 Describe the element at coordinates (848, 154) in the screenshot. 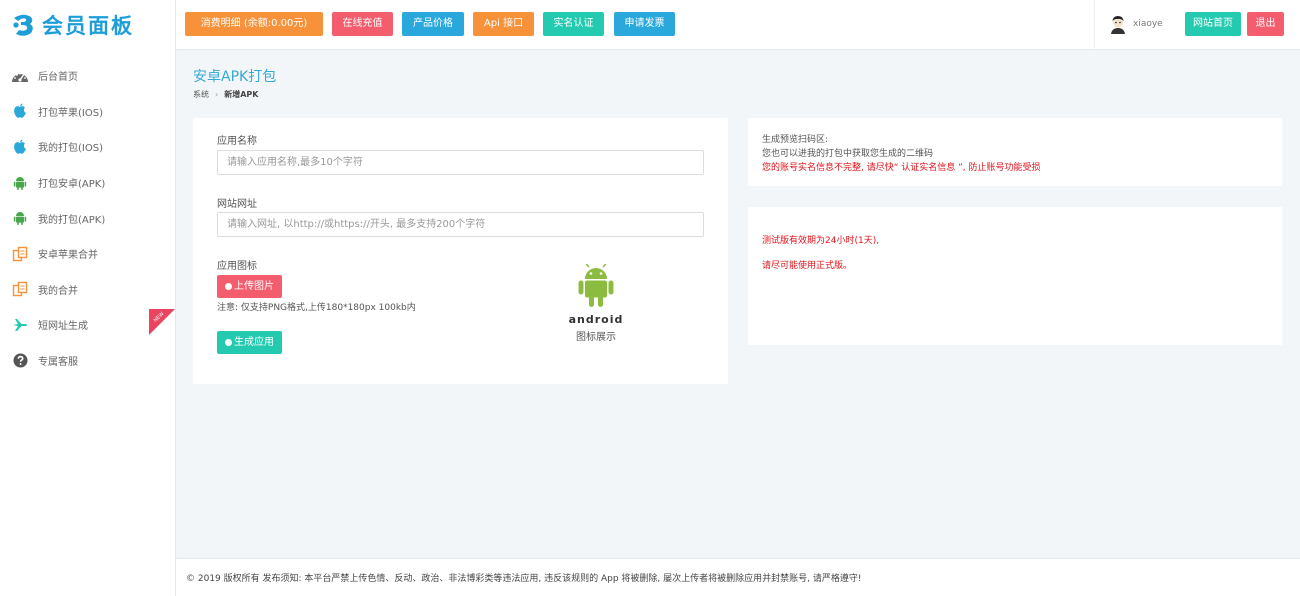

I see `qr-hint: 您也可以进我的打包中获取您生成的二维码` at that location.